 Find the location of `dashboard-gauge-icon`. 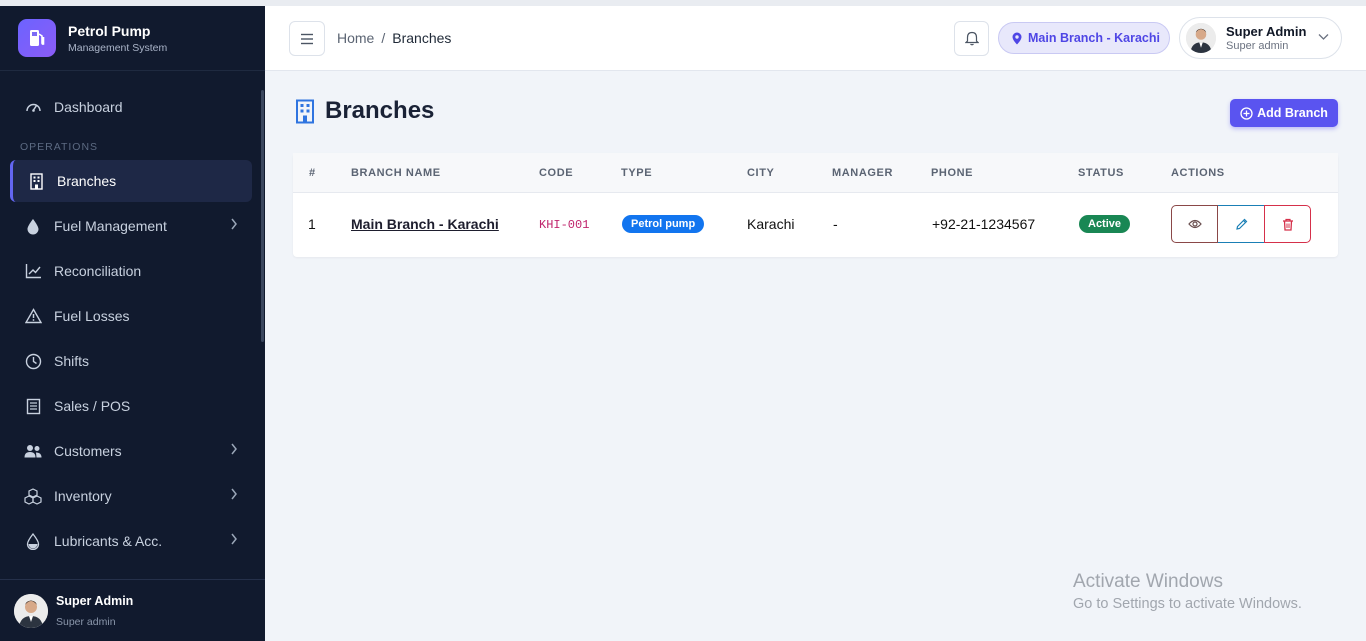

dashboard-gauge-icon is located at coordinates (33, 107).